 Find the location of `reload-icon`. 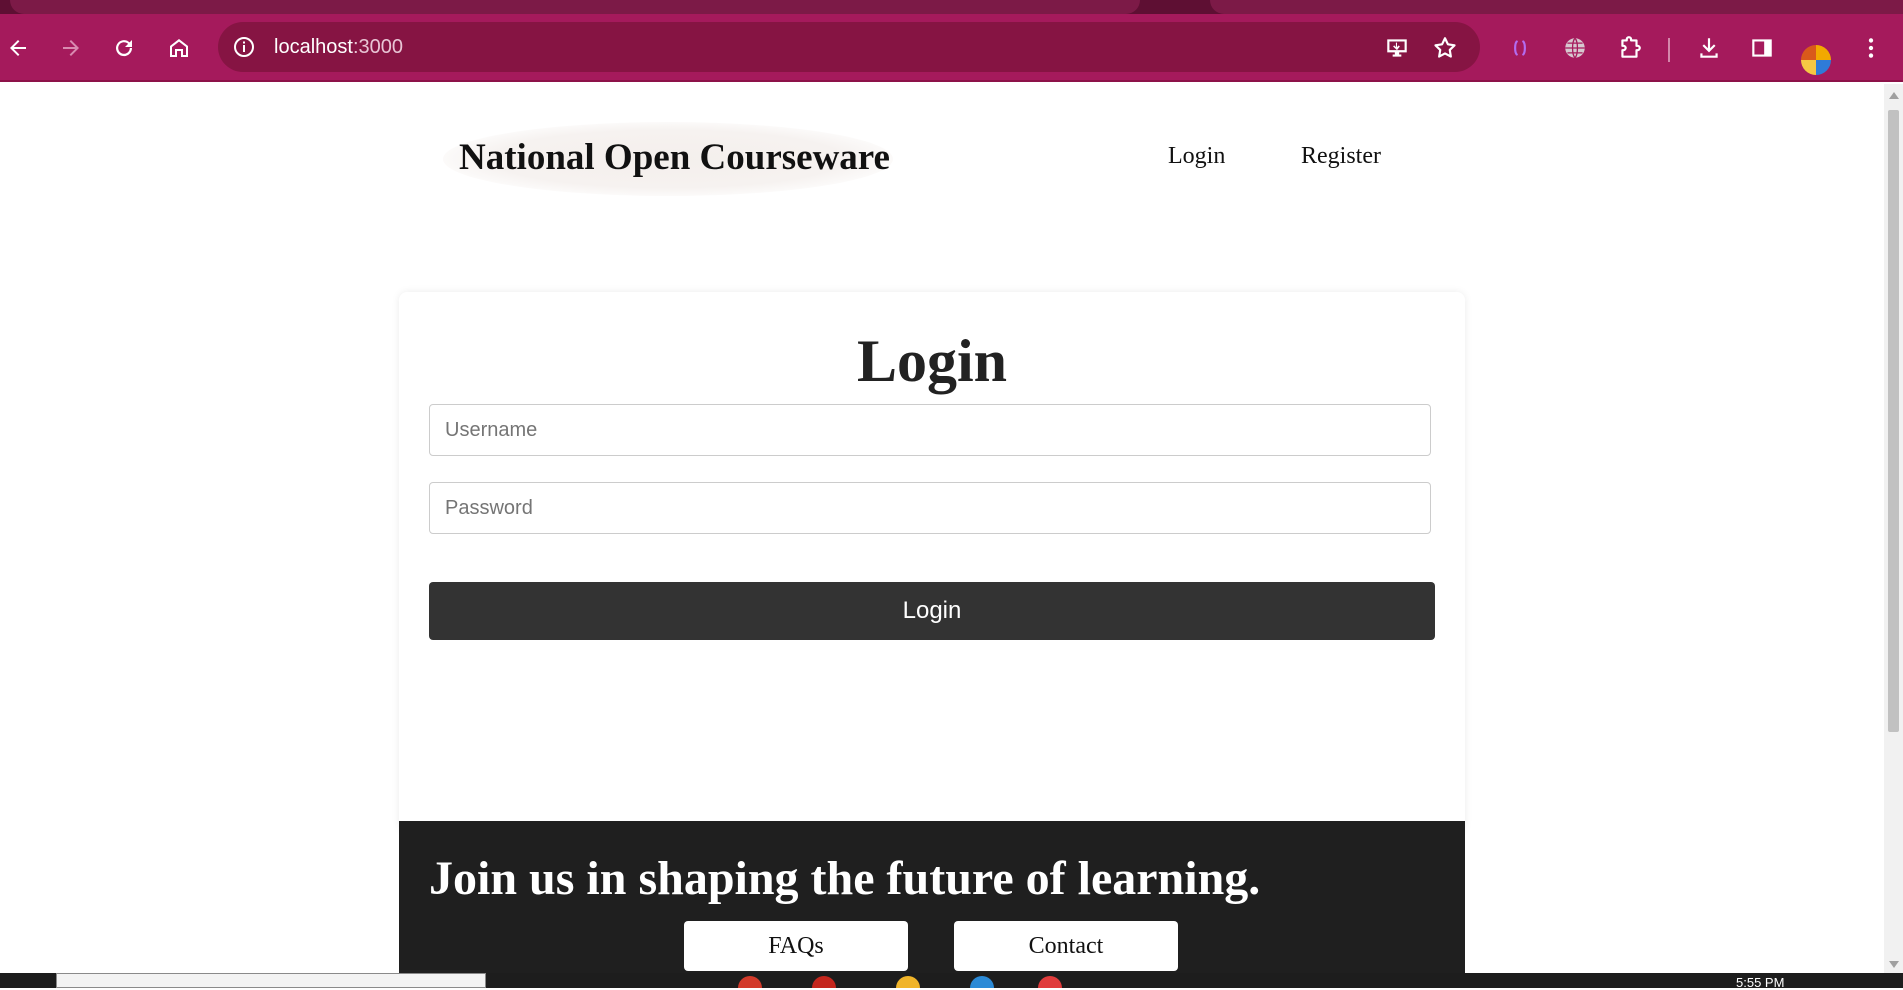

reload-icon is located at coordinates (124, 48).